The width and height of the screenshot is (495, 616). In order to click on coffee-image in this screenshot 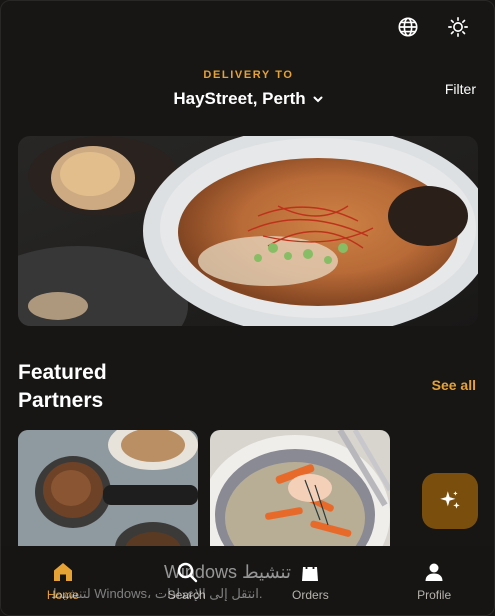, I will do `click(108, 495)`.